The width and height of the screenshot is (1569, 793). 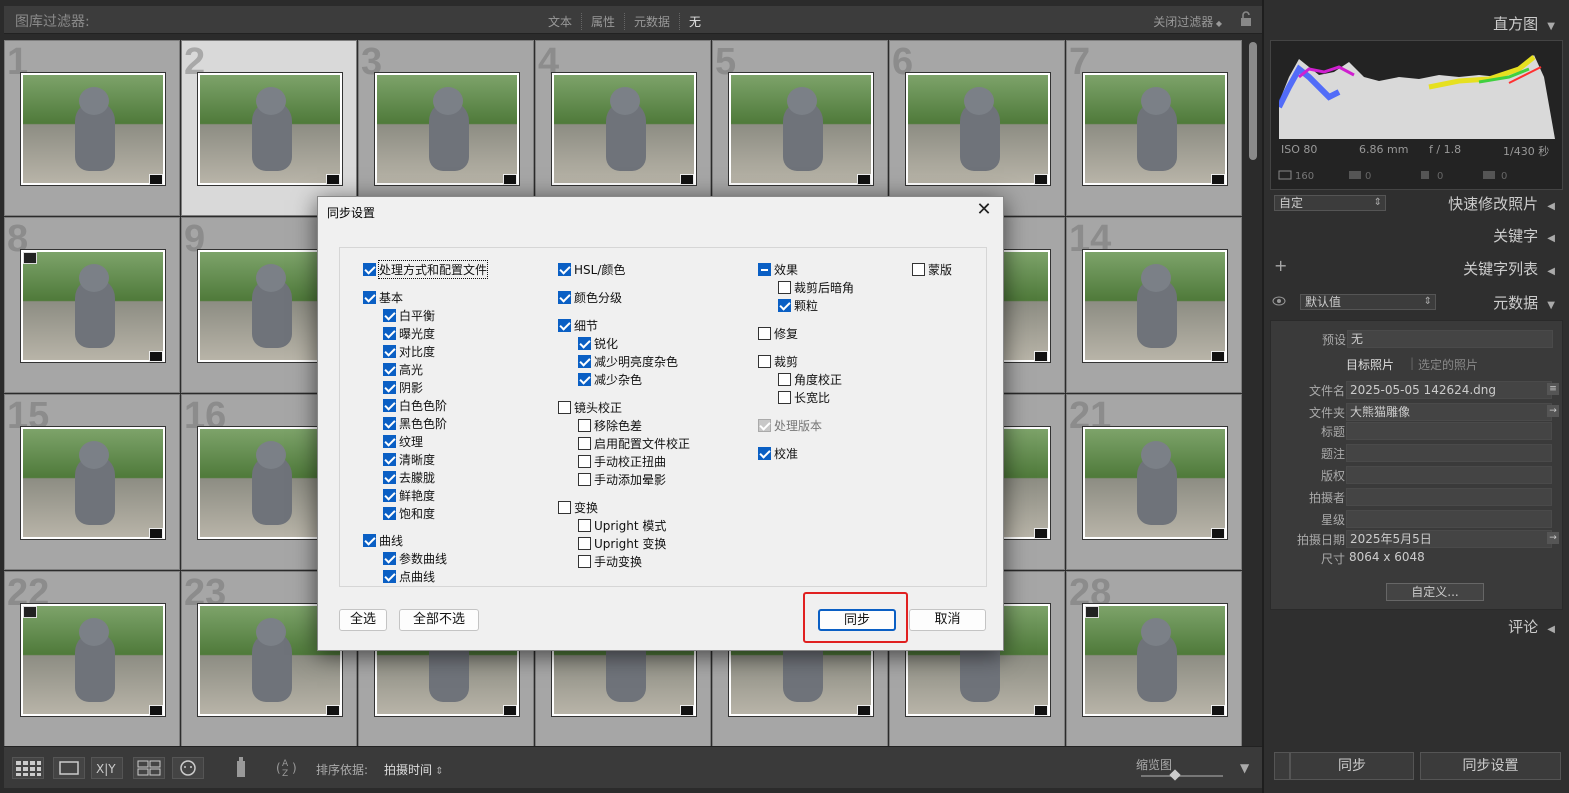 What do you see at coordinates (1524, 23) in the screenshot?
I see `histogram-header: 直方图` at bounding box center [1524, 23].